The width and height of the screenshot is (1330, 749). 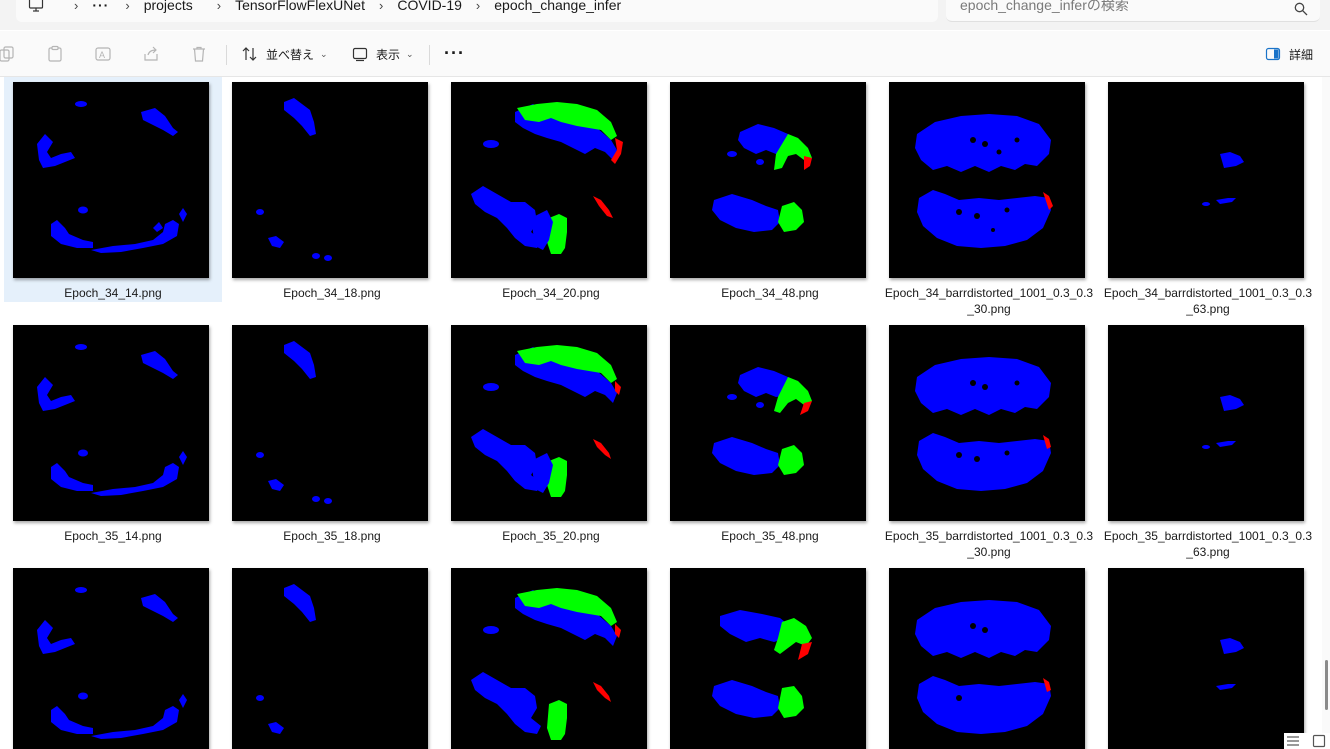 I want to click on file-name: Epoch_34_20.png, so click(x=551, y=293).